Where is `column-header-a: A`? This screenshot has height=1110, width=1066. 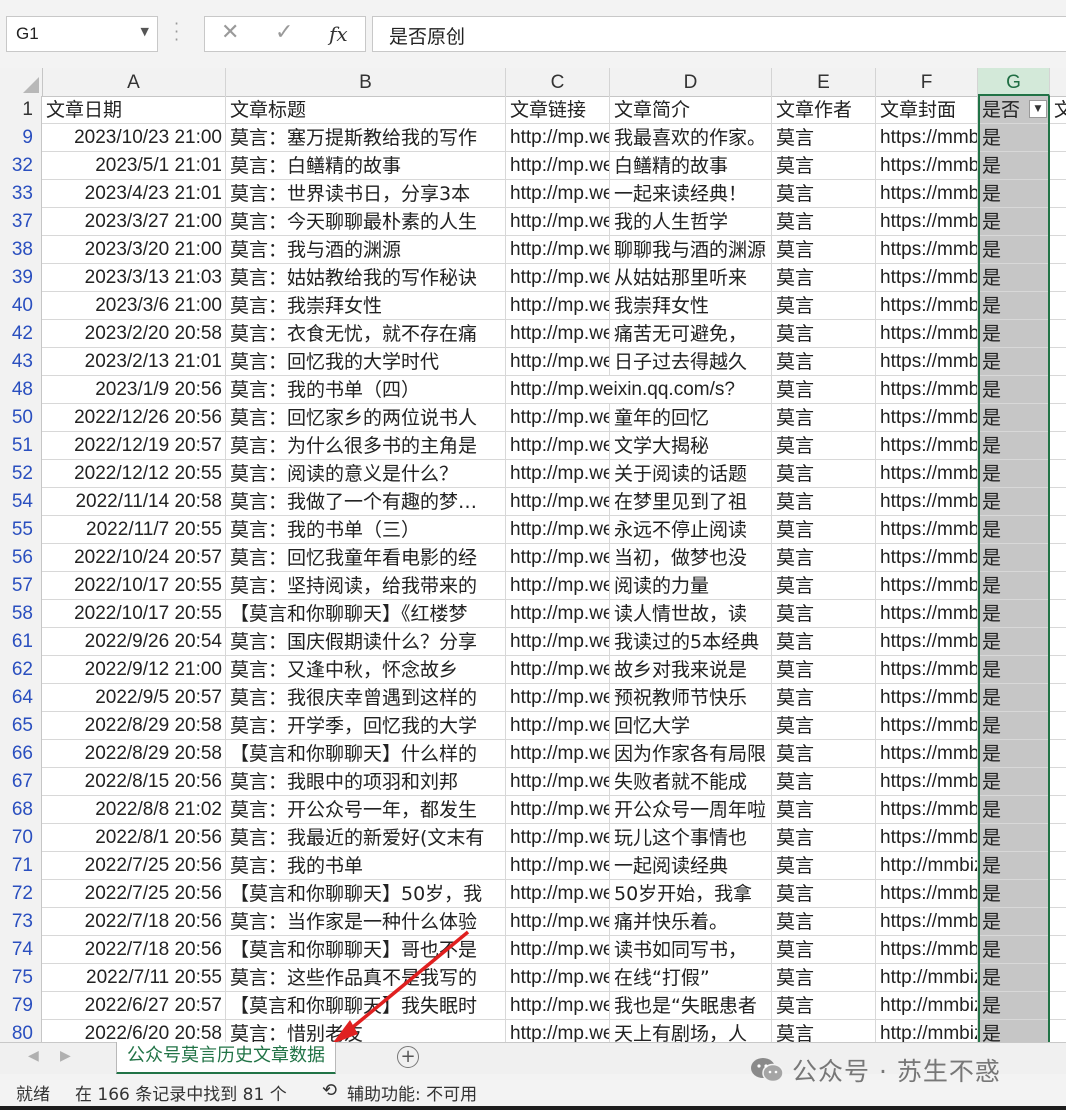 column-header-a: A is located at coordinates (134, 82).